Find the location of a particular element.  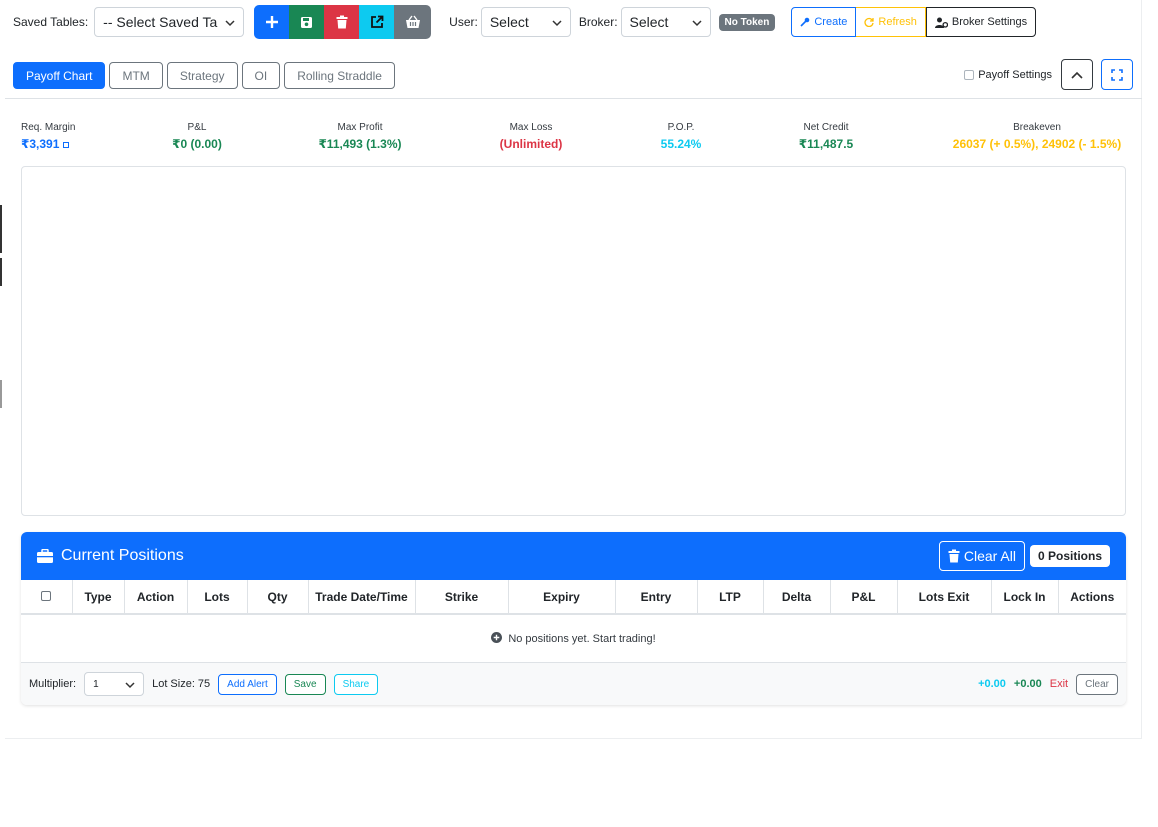

column-header: Entry is located at coordinates (656, 597).